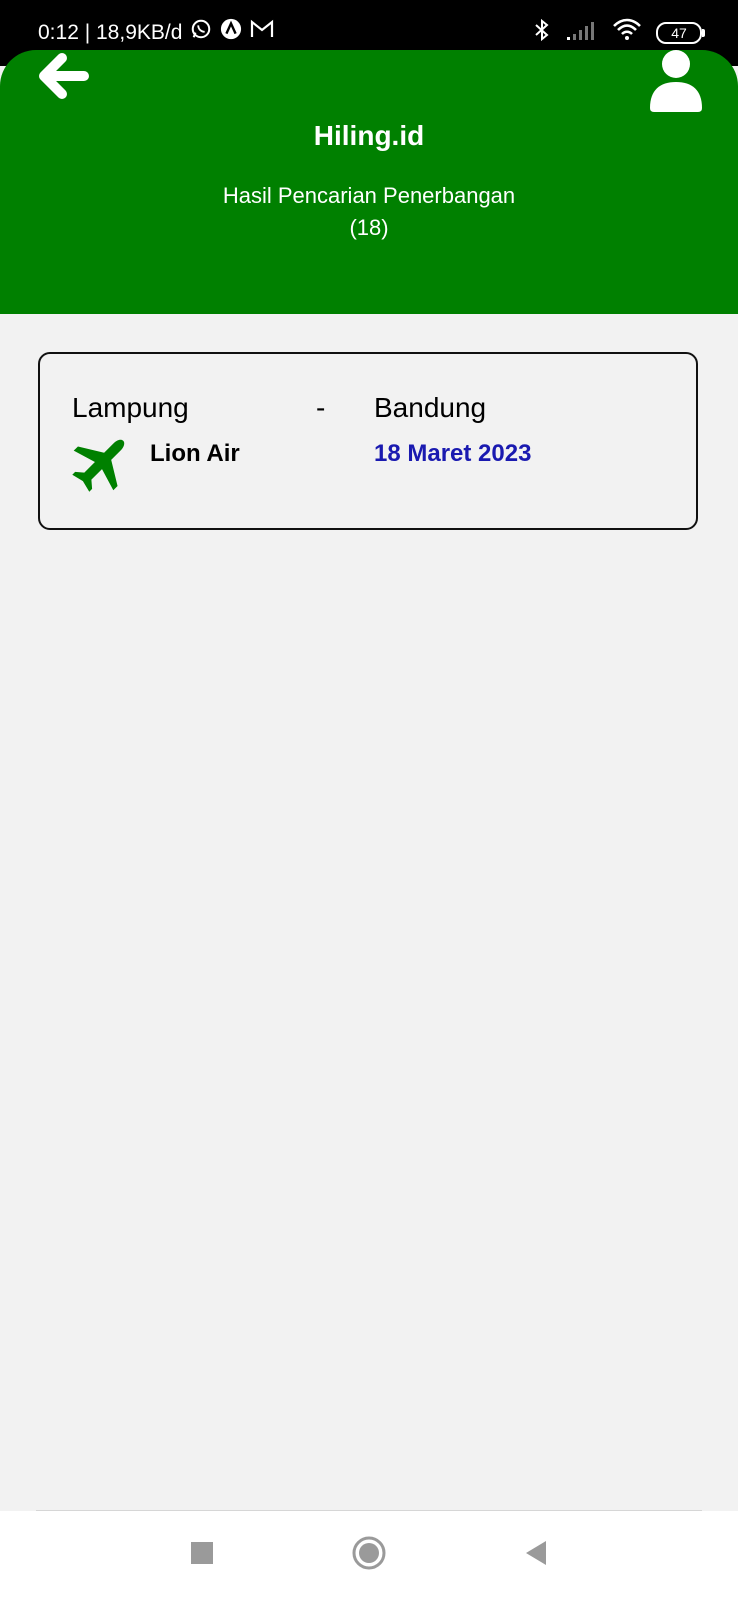 This screenshot has width=738, height=1600. I want to click on status-left: 0:12 | 18,9KB/d, so click(156, 33).